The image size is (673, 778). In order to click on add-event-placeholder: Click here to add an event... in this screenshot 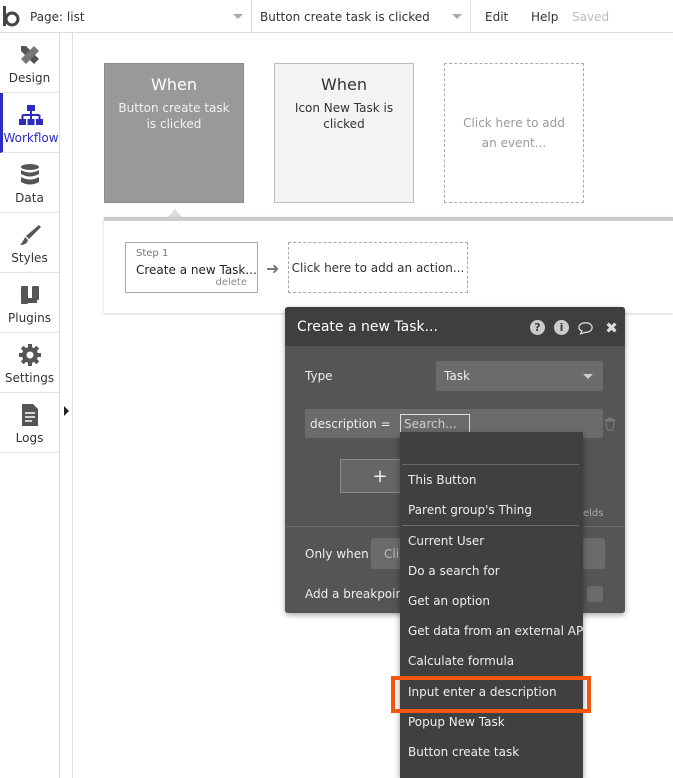, I will do `click(514, 133)`.